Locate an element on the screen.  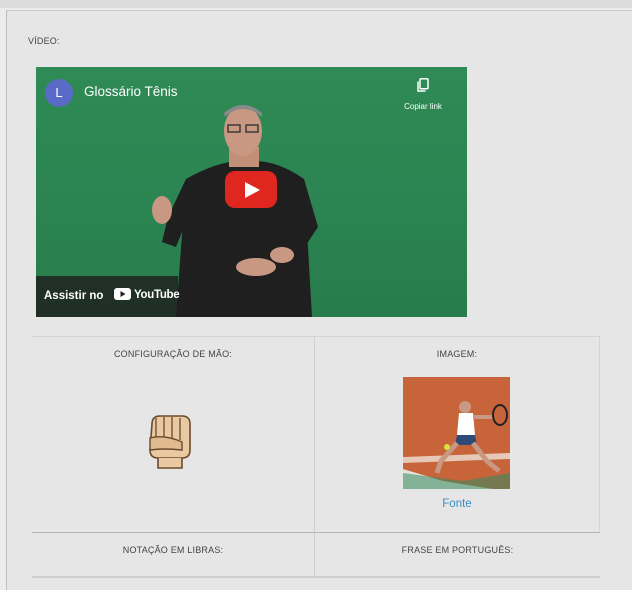
closed-fist-hand-icon is located at coordinates (170, 442).